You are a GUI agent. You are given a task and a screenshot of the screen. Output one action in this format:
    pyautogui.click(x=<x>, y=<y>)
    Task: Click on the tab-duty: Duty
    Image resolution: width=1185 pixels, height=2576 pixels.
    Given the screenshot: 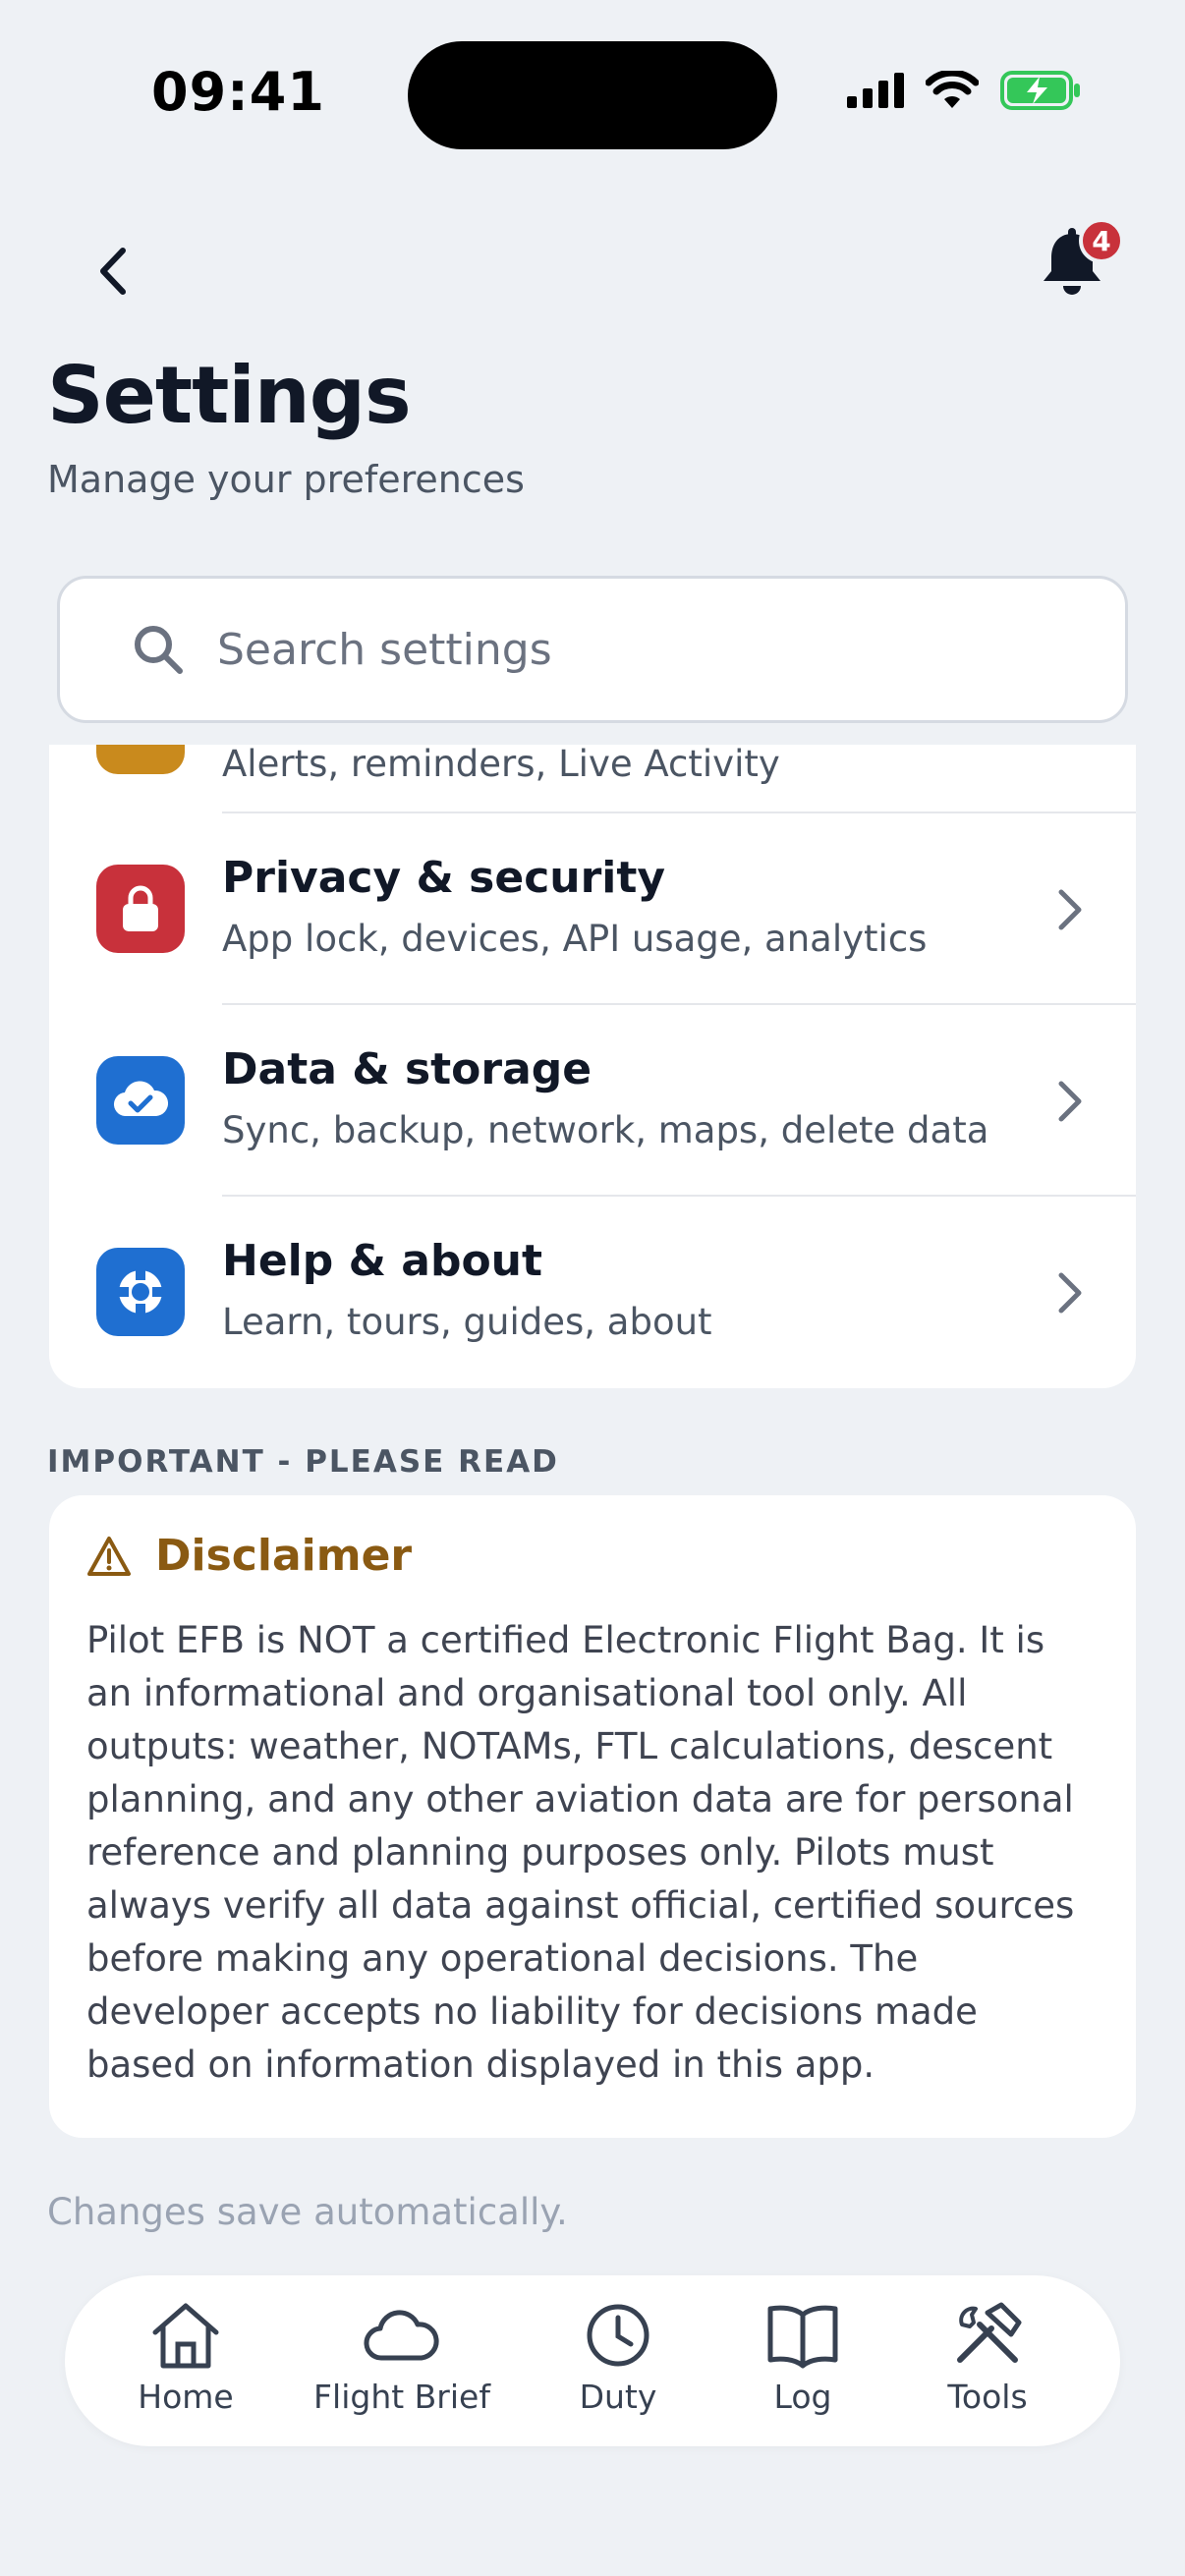 What is the action you would take?
    pyautogui.click(x=618, y=2358)
    